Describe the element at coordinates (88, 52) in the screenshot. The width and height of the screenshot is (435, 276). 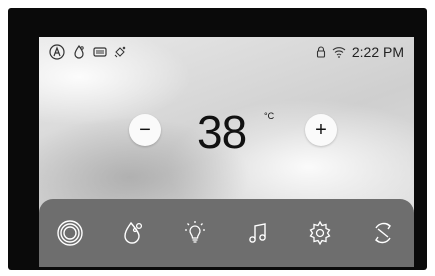
I see `status-left-group` at that location.